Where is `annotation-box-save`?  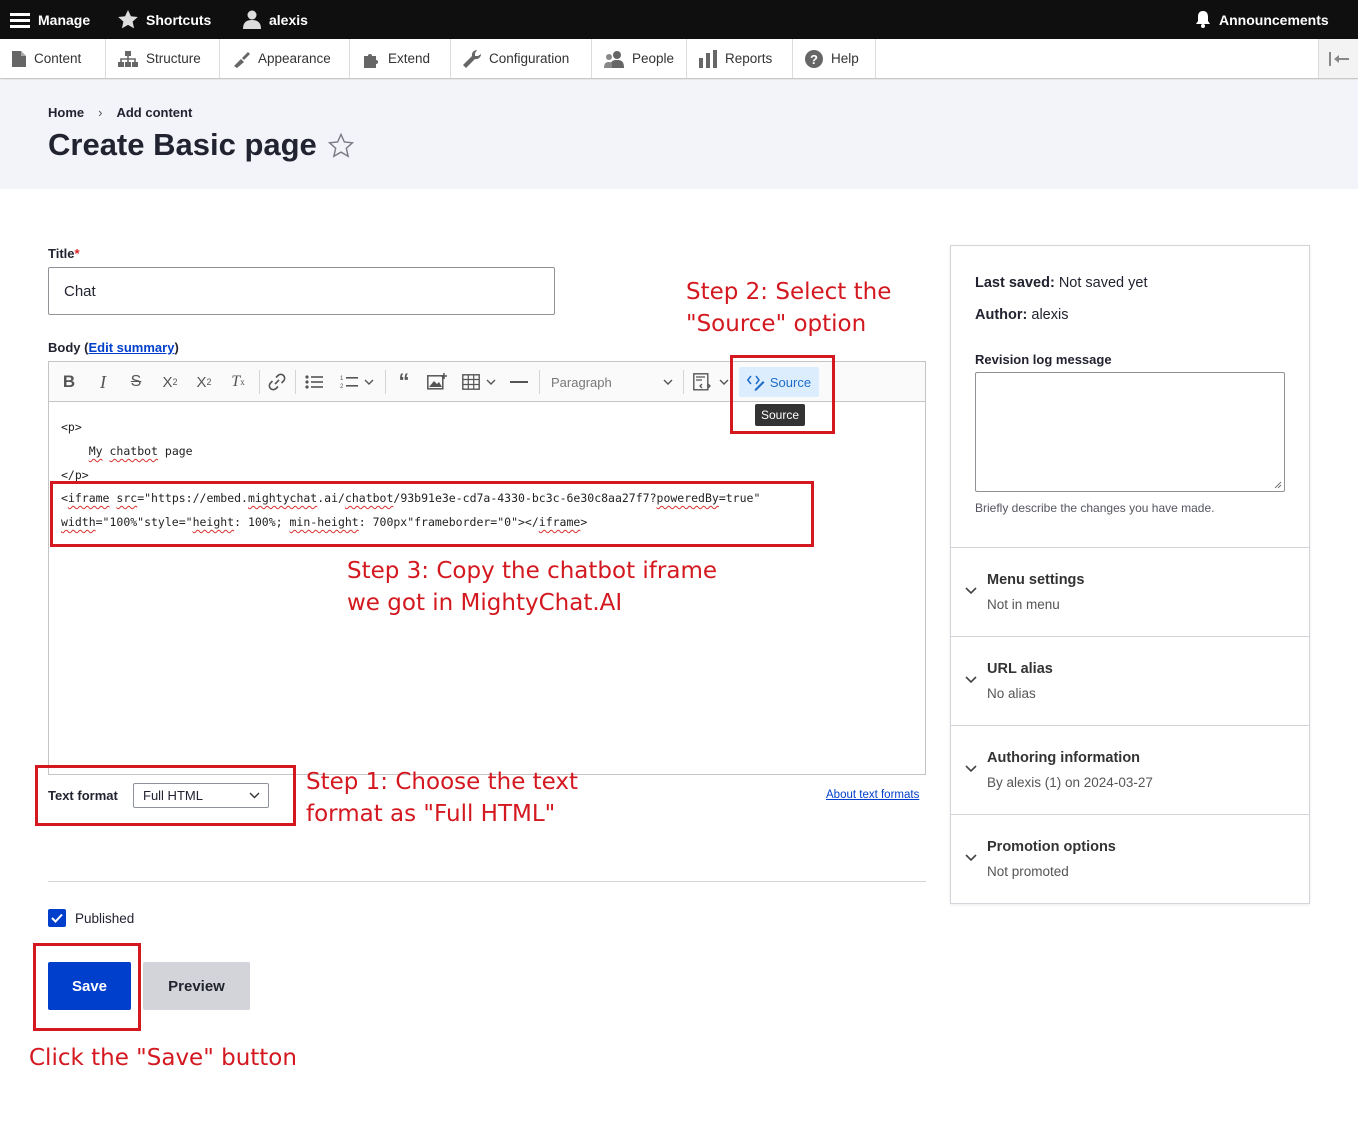 annotation-box-save is located at coordinates (87, 987).